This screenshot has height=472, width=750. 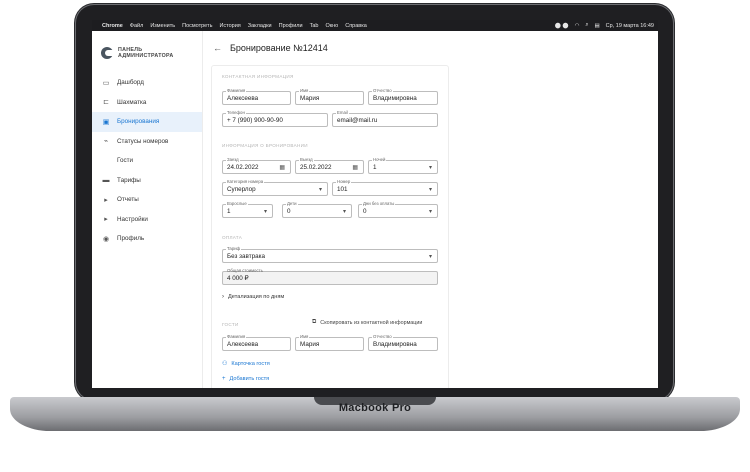 I want to click on field-label: Тариф, so click(x=234, y=248).